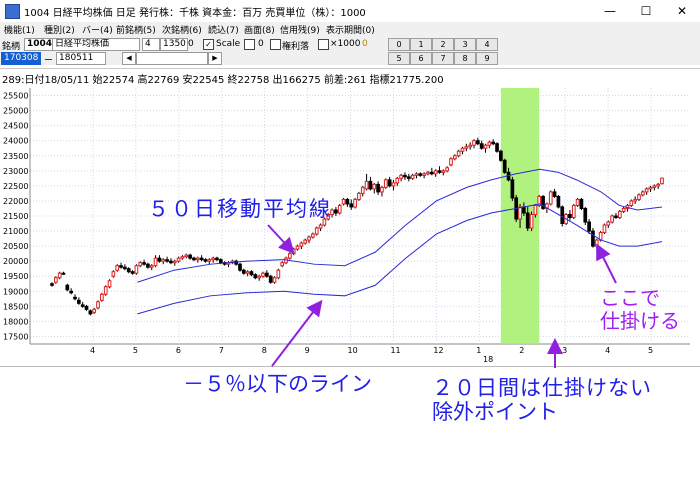  Describe the element at coordinates (297, 333) in the screenshot. I see `lower-line-arrow` at that location.